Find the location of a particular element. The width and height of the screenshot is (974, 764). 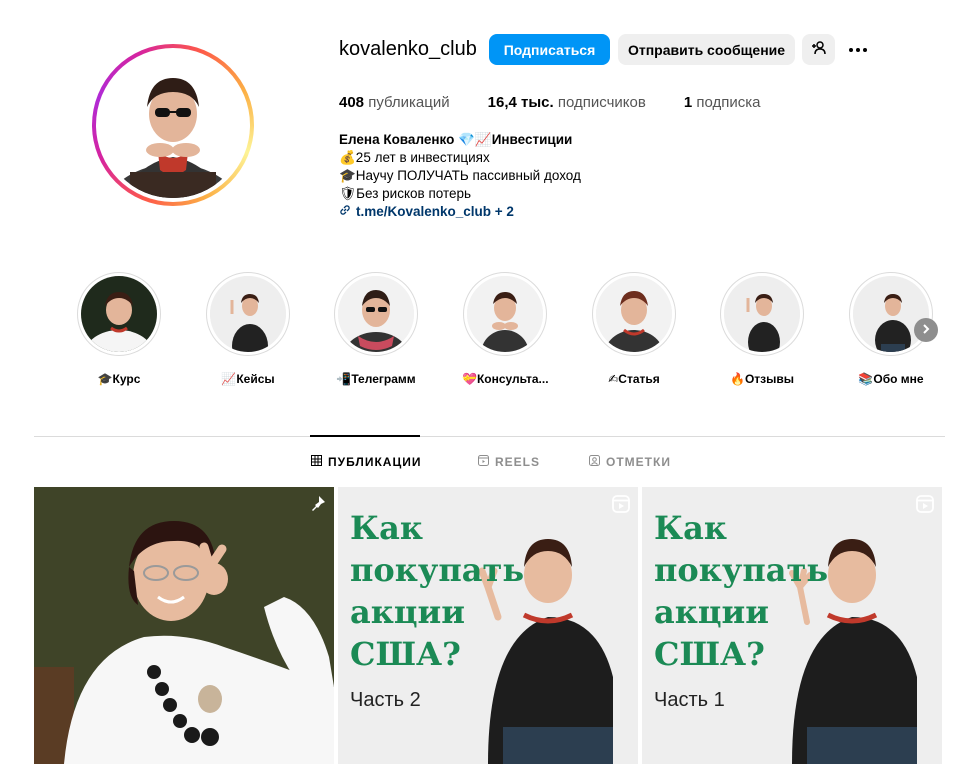

tab-tagged: ОТМЕТКИ is located at coordinates (630, 462).